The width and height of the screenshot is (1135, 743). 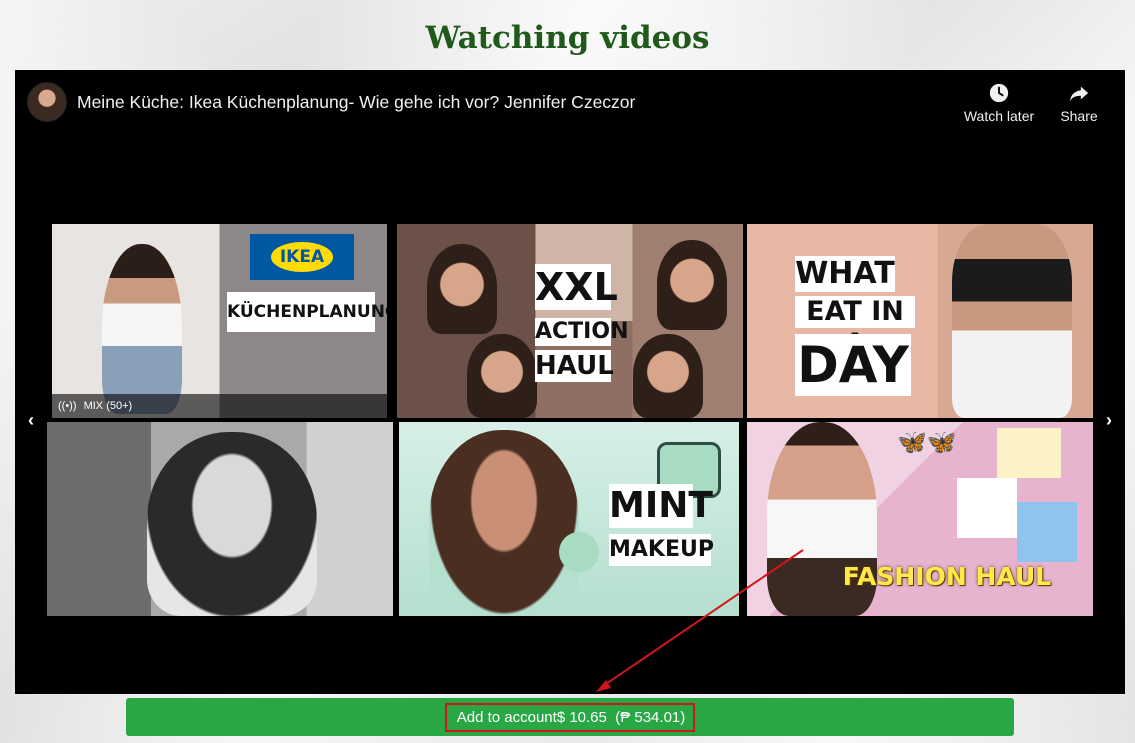 I want to click on add-to-account-button: Add to account$ 10.65 (₱ 534.01), so click(x=570, y=717).